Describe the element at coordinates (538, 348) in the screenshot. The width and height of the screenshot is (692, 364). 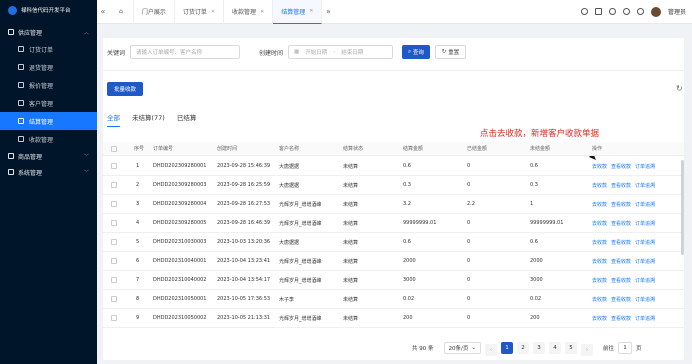
I see `page-3: 3` at that location.